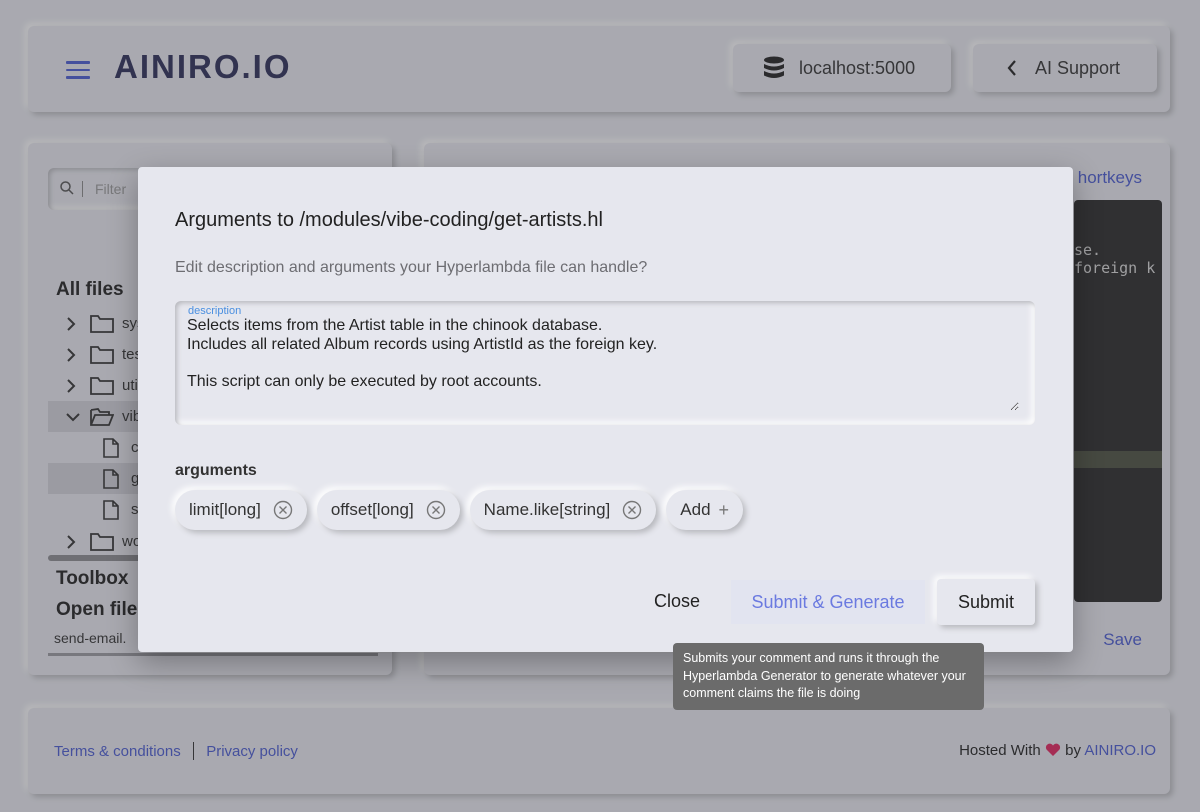 The height and width of the screenshot is (812, 1200). I want to click on add-label: Add, so click(695, 509).